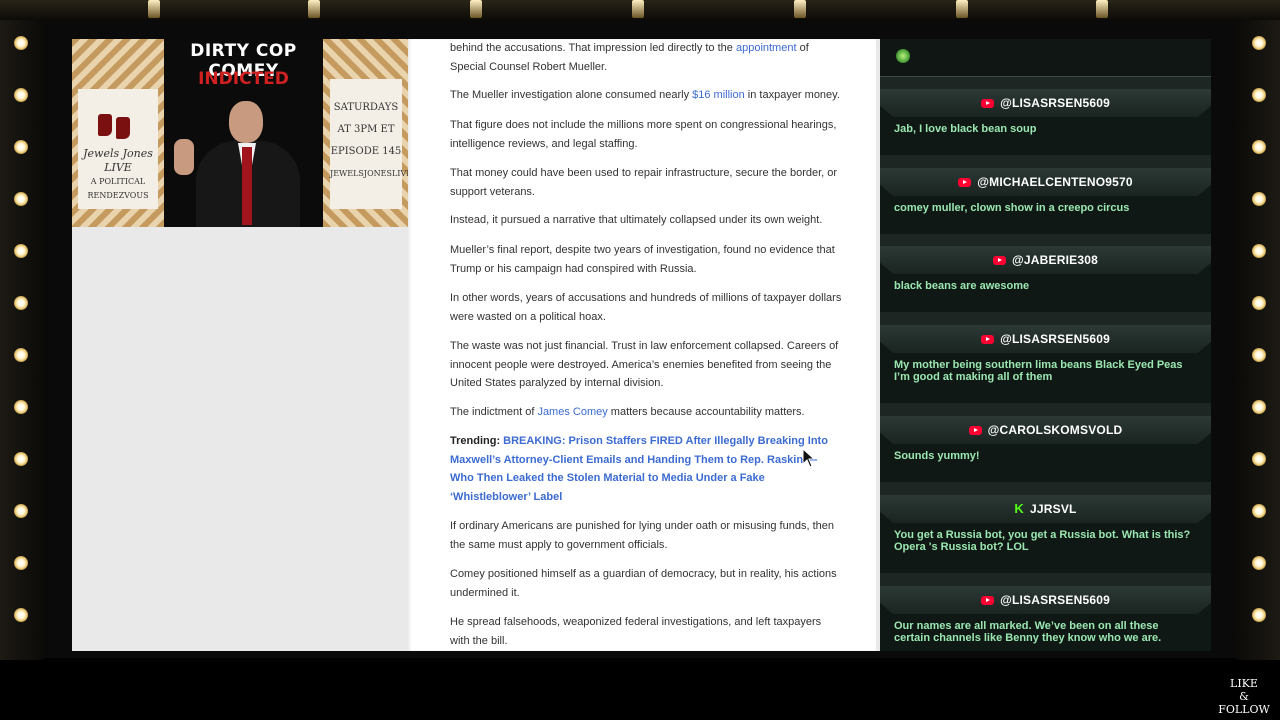  I want to click on show-name: Jewels Jones LIVE, so click(118, 160).